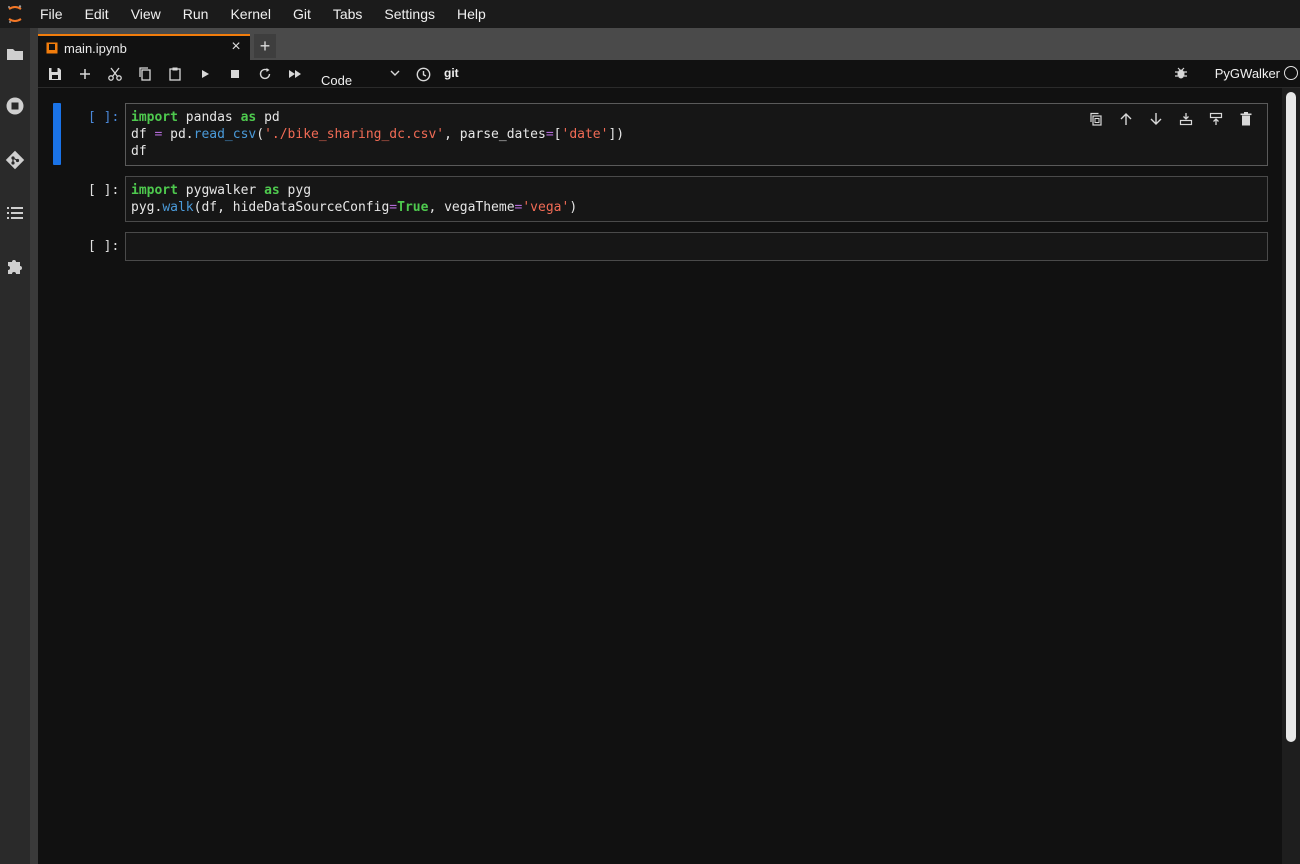 The width and height of the screenshot is (1300, 864). I want to click on running-icon, so click(15, 106).